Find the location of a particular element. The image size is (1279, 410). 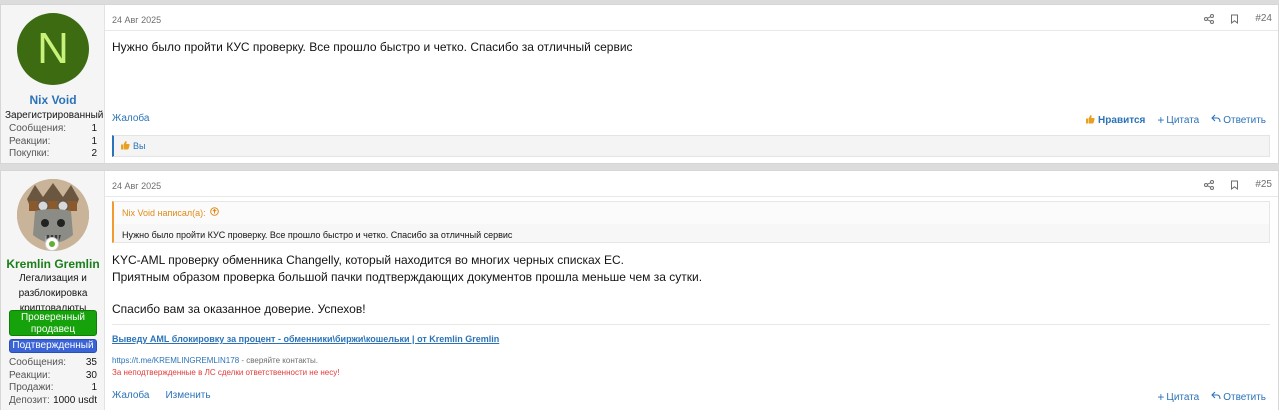

reactions-bar: Вы is located at coordinates (691, 146).